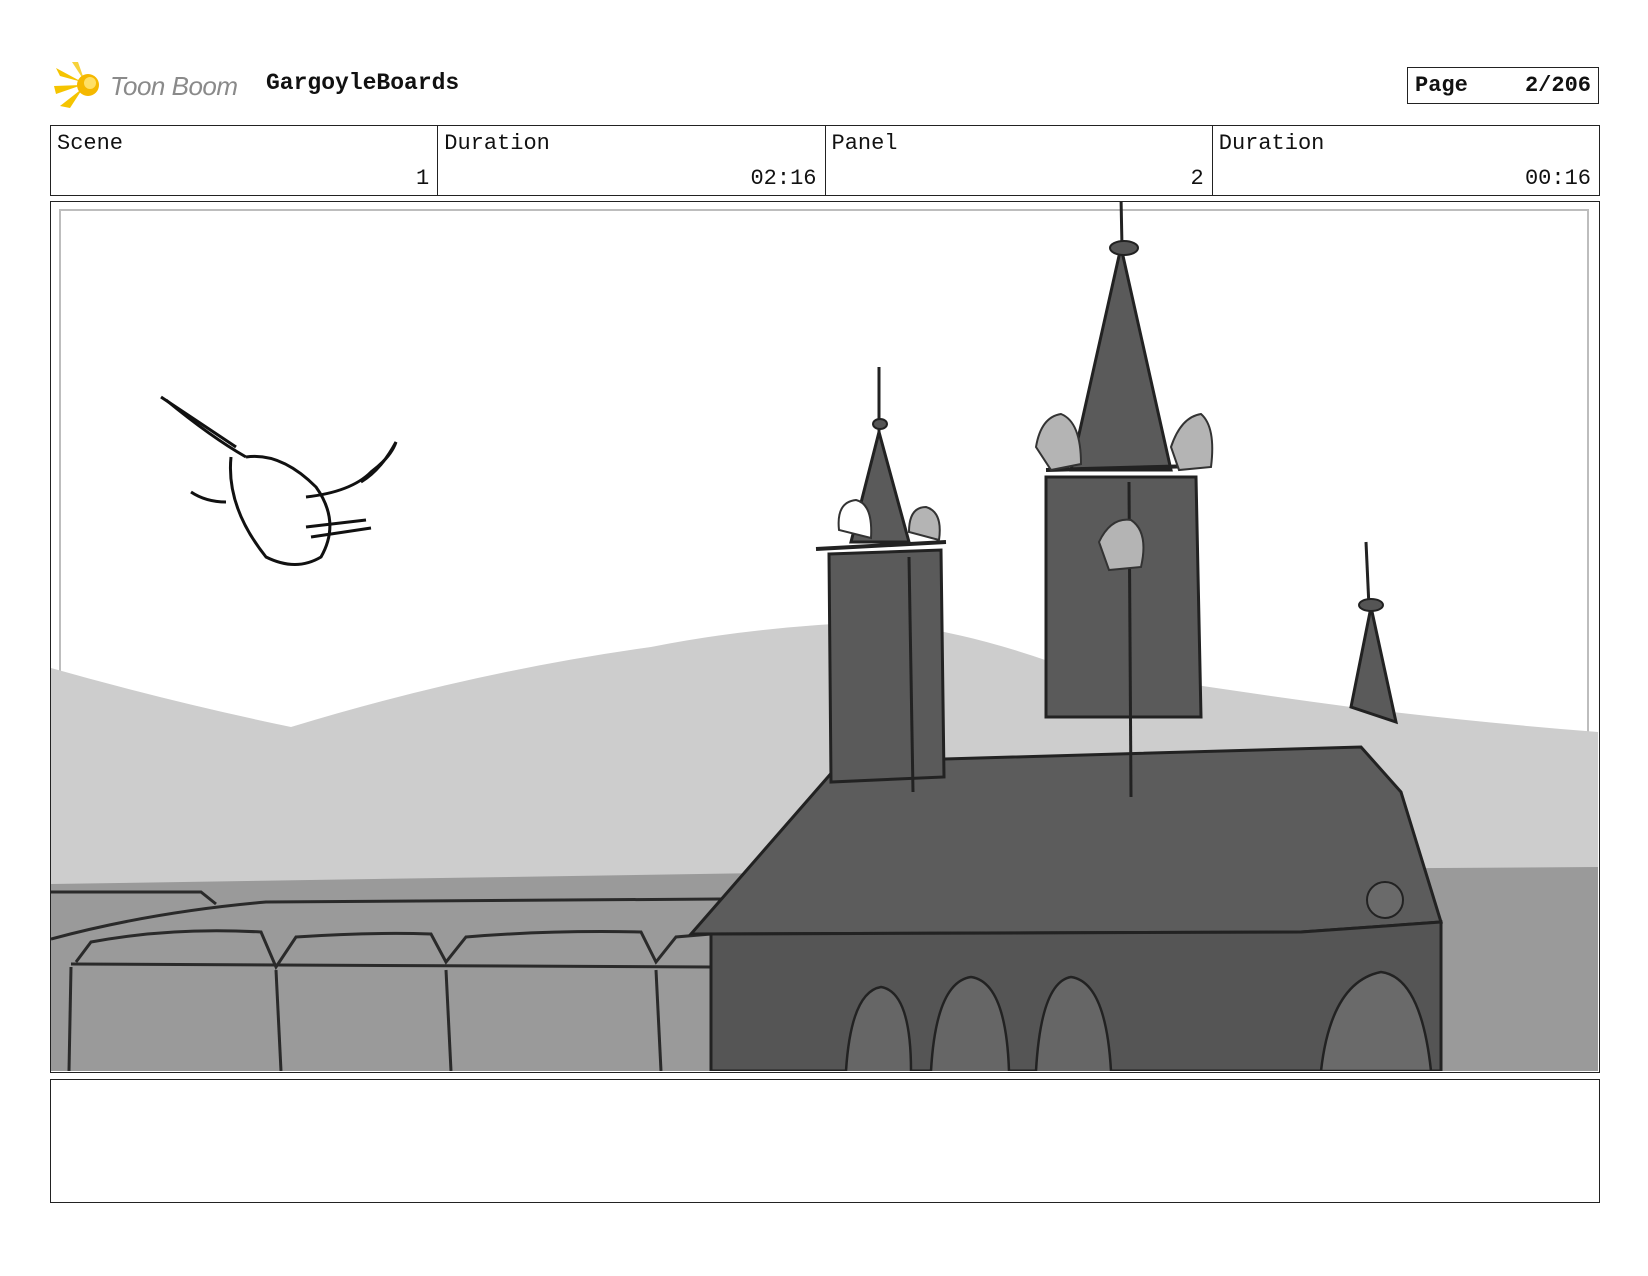 Image resolution: width=1648 pixels, height=1276 pixels. I want to click on toon-boom-star-icon, so click(76, 85).